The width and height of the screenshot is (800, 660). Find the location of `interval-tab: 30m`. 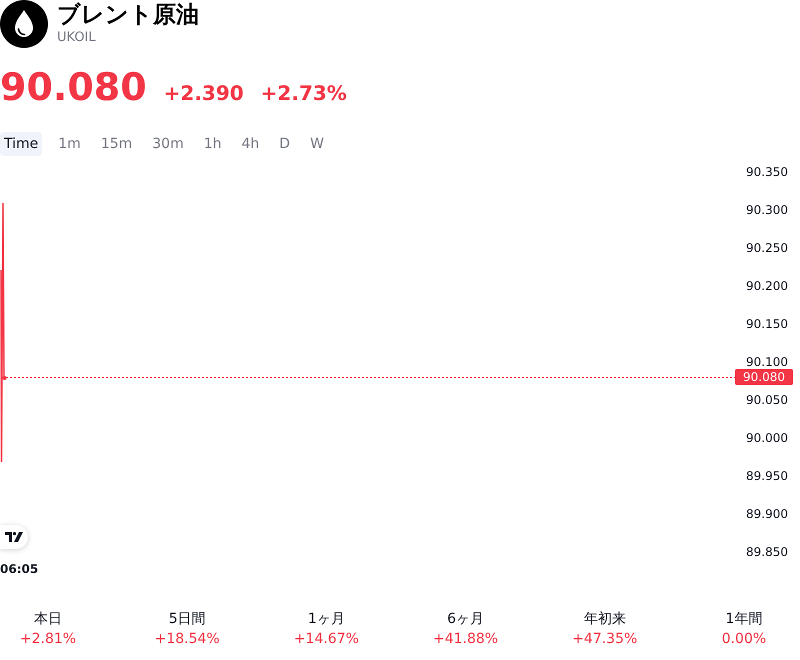

interval-tab: 30m is located at coordinates (168, 144).